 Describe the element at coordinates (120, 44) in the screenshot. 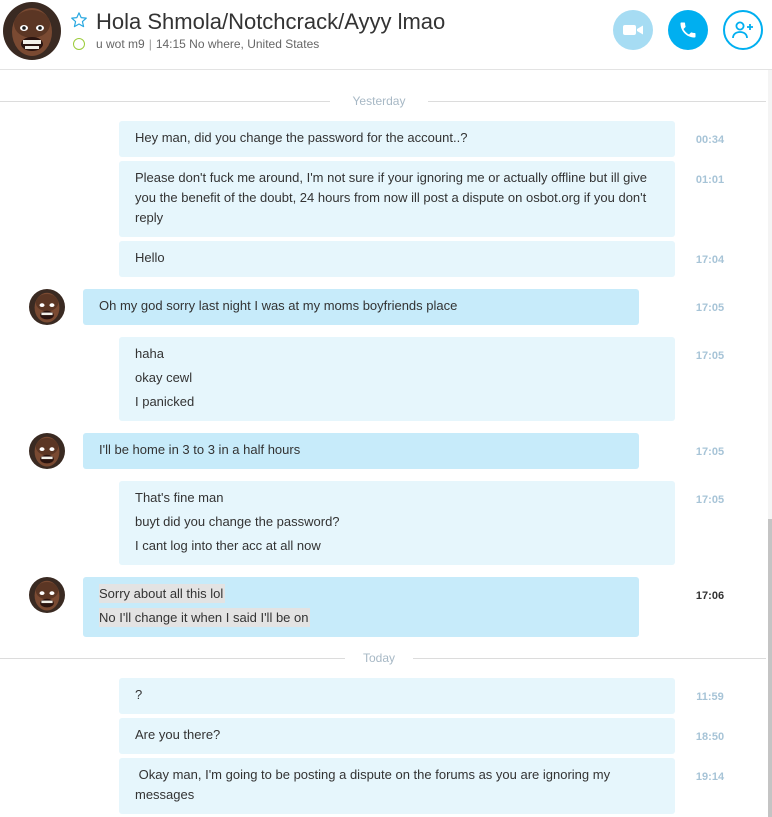

I see `mood-message: u wot m9` at that location.